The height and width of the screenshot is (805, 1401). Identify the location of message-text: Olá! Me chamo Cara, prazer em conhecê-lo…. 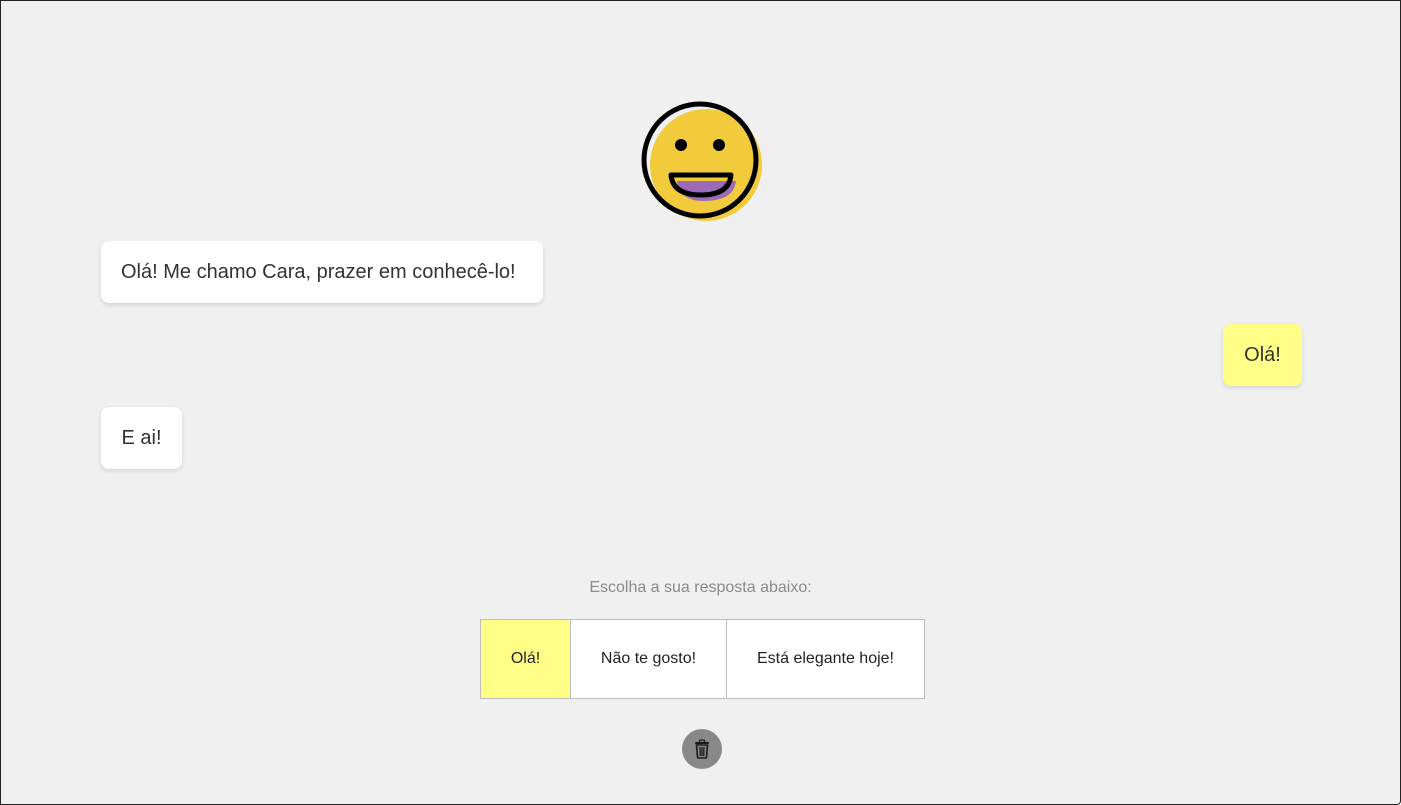
(318, 271).